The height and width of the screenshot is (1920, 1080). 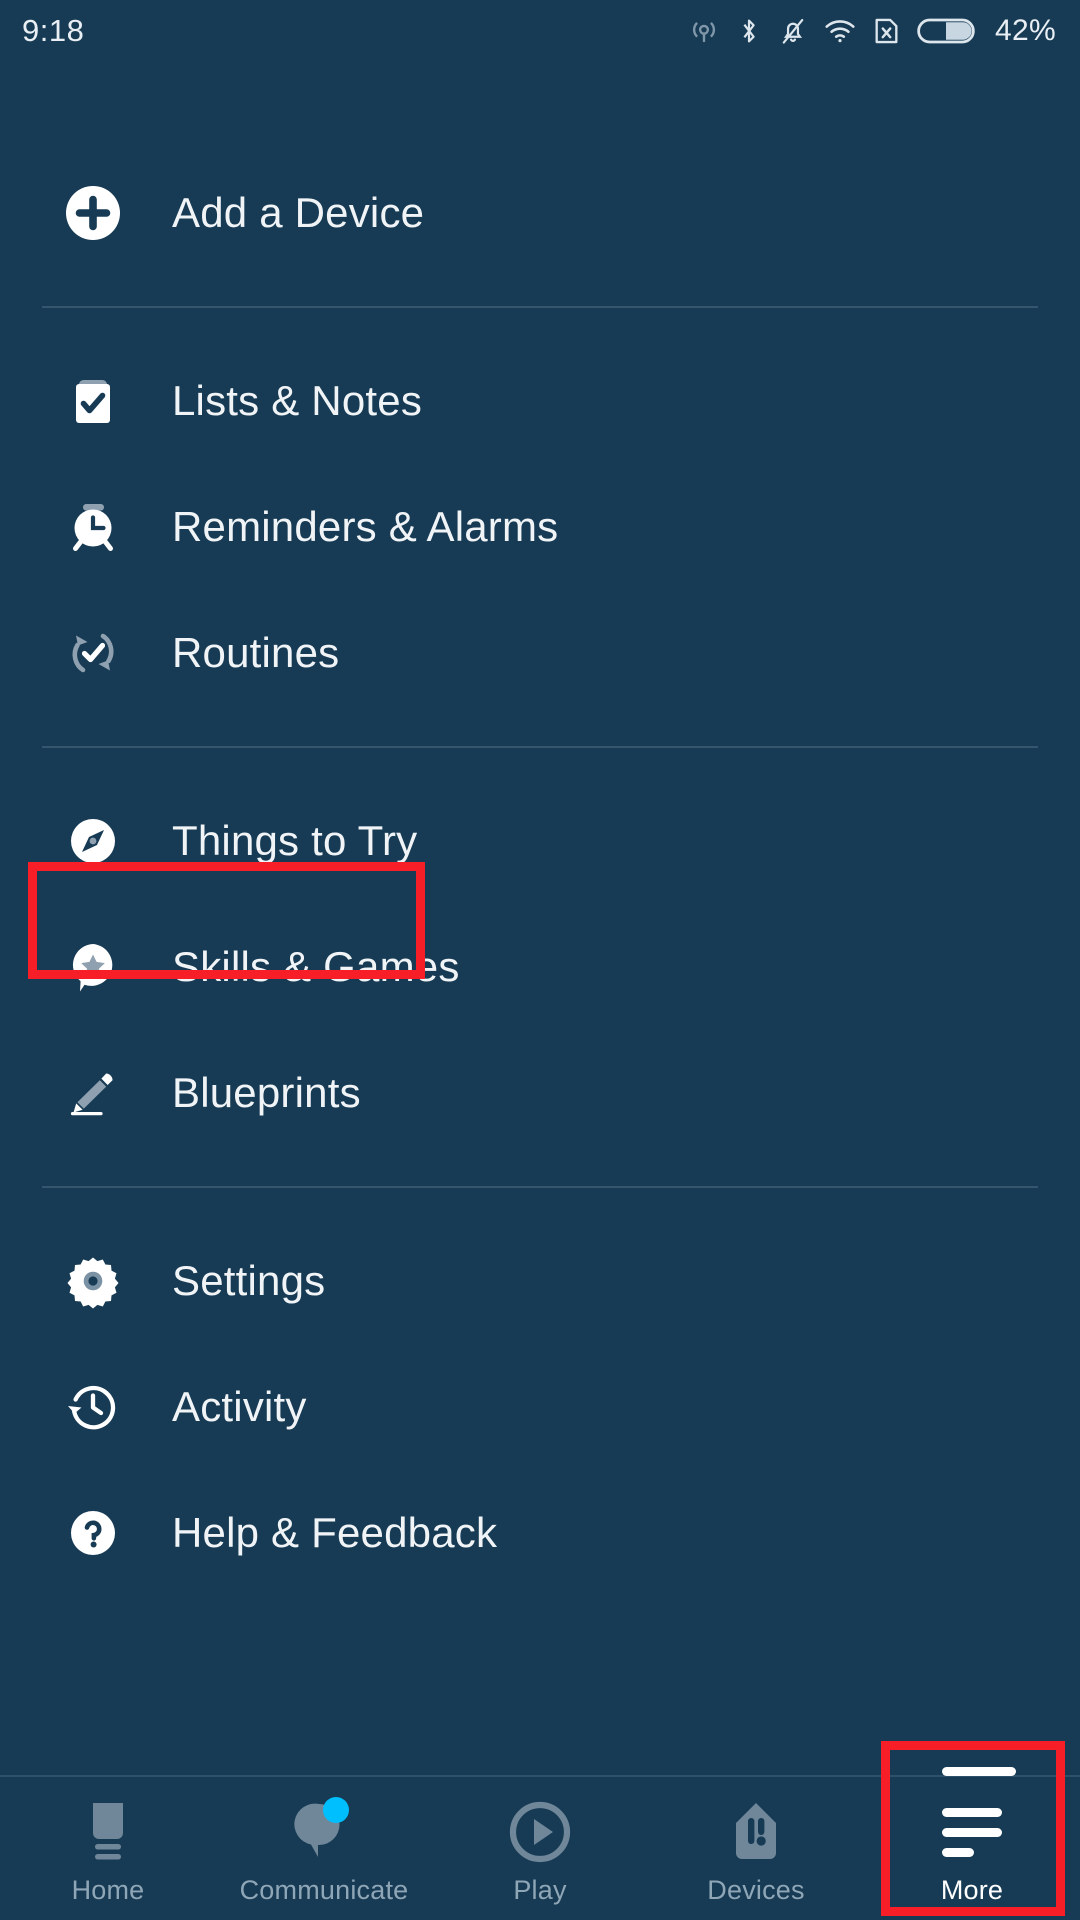 What do you see at coordinates (256, 652) in the screenshot?
I see `menu-item-label: Routines` at bounding box center [256, 652].